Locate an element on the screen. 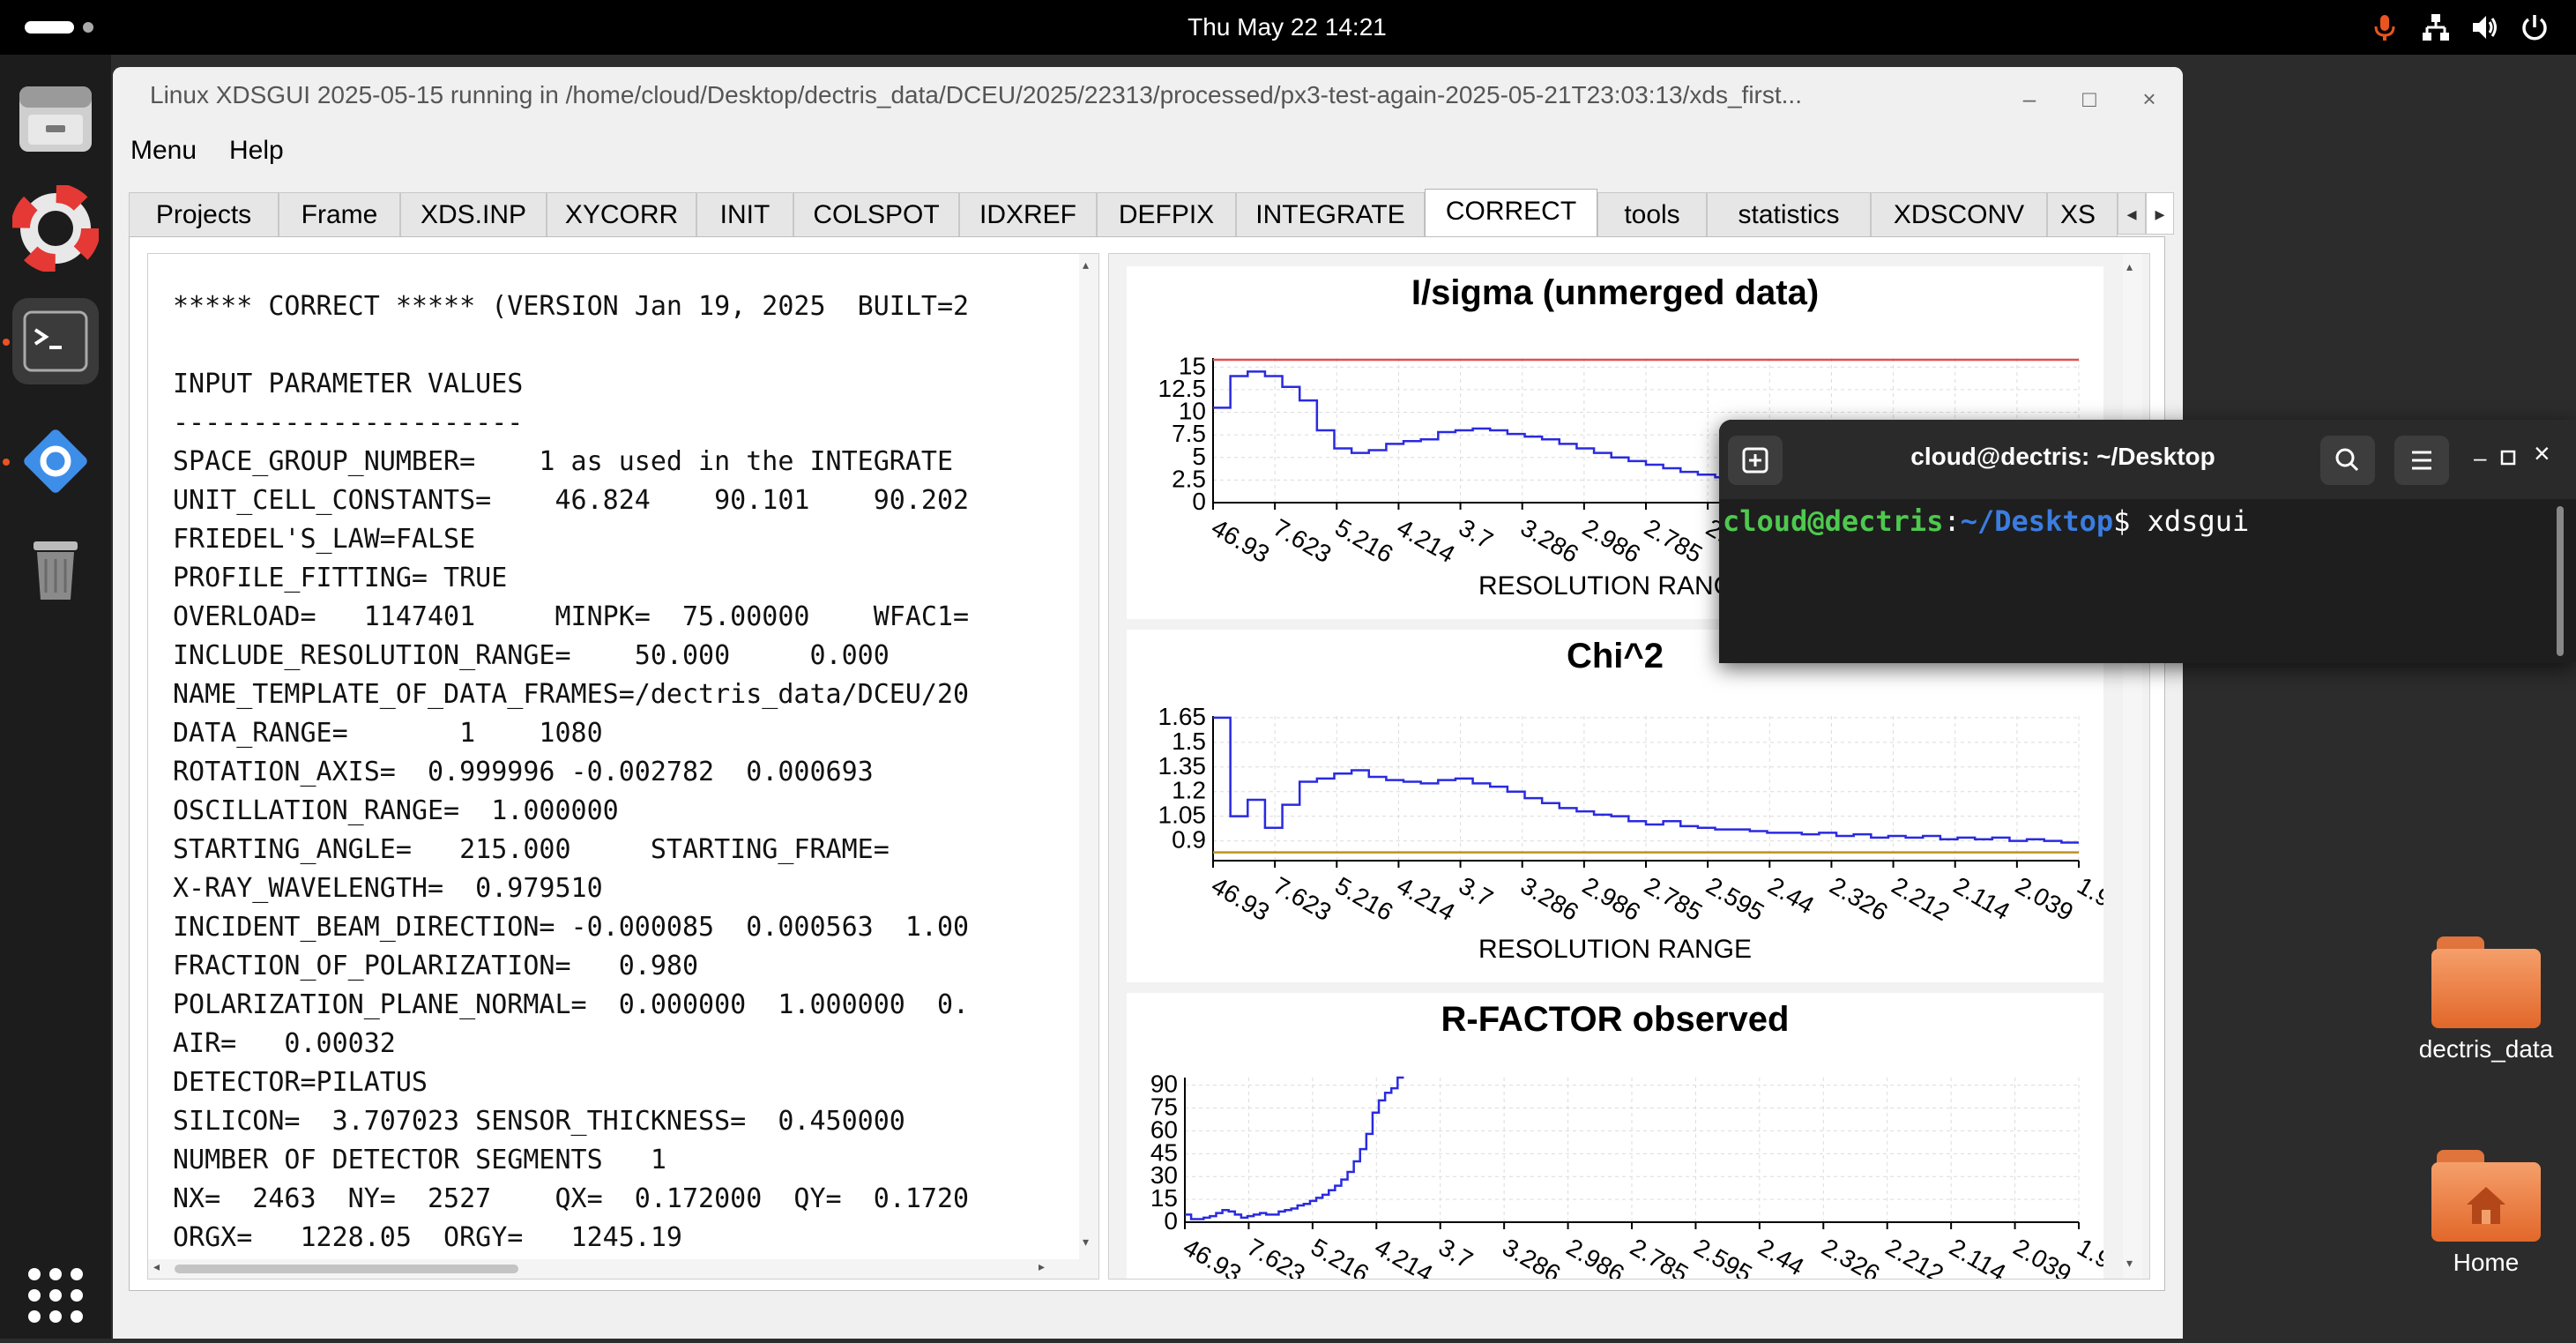  tab-xds-inp: XDS.INP is located at coordinates (474, 214).